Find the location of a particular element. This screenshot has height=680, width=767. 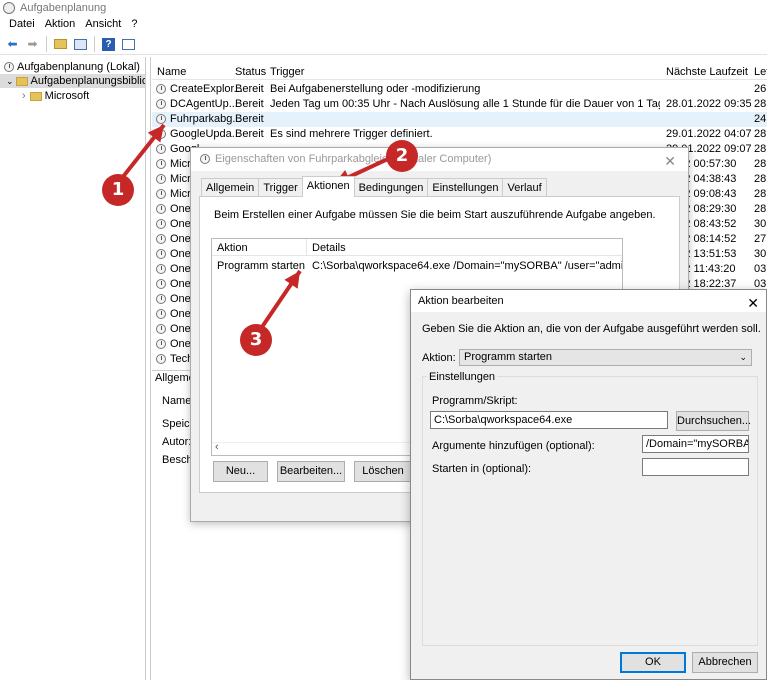

annotation-arrow-3-head is located at coordinates (292, 280).